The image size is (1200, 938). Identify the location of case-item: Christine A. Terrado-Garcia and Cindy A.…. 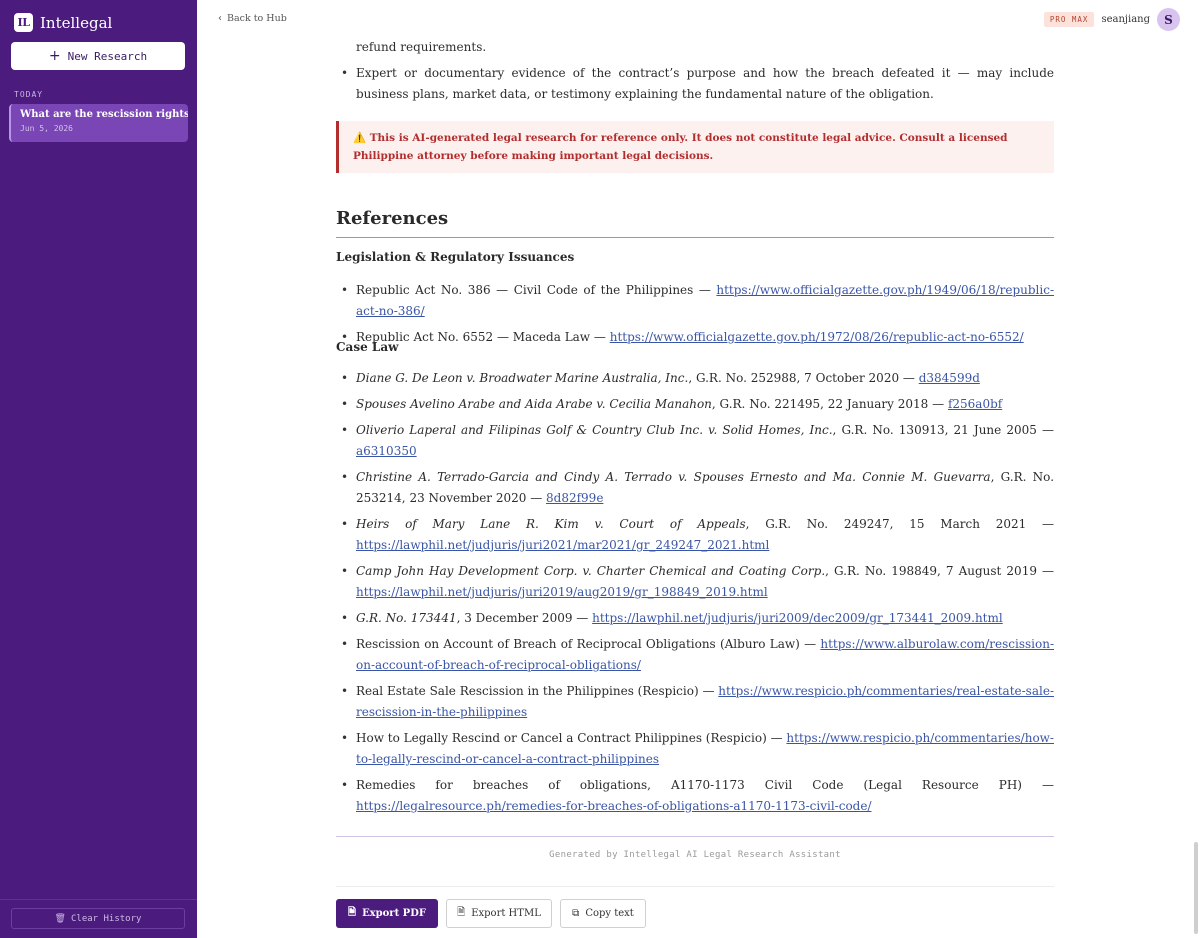
(695, 488).